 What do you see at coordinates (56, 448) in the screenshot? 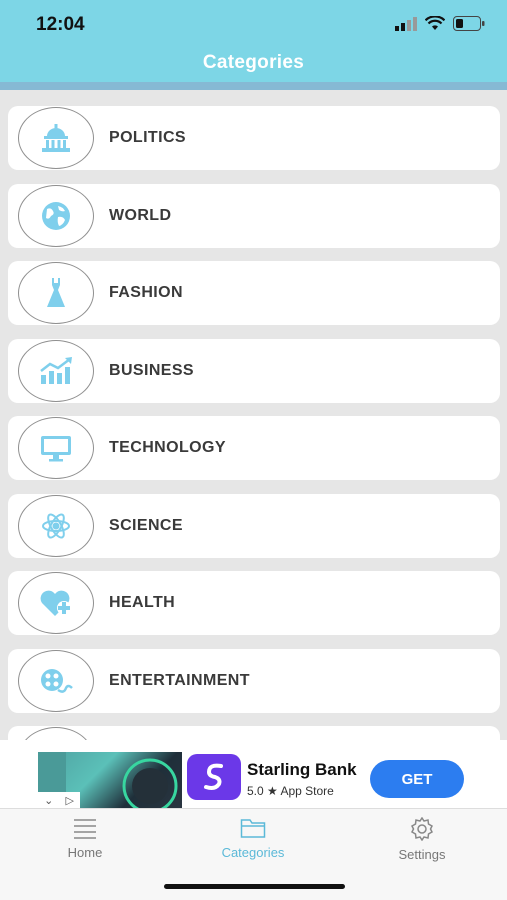
I see `monitor-icon` at bounding box center [56, 448].